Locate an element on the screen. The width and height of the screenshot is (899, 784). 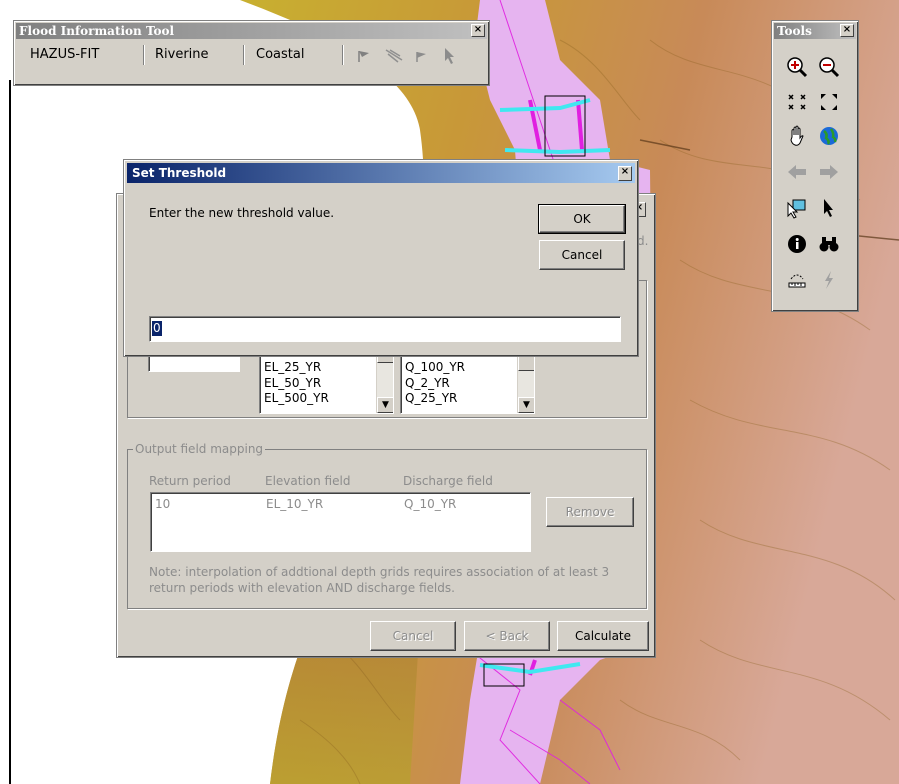
flag-arrow-icon is located at coordinates (422, 56).